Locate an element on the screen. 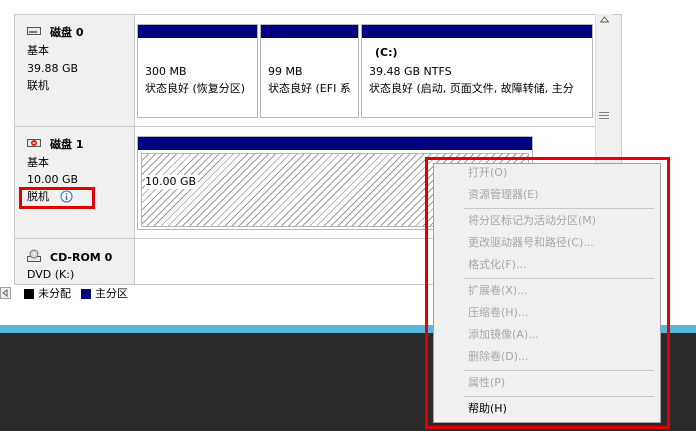  disk0-type: 基本 is located at coordinates (38, 50).